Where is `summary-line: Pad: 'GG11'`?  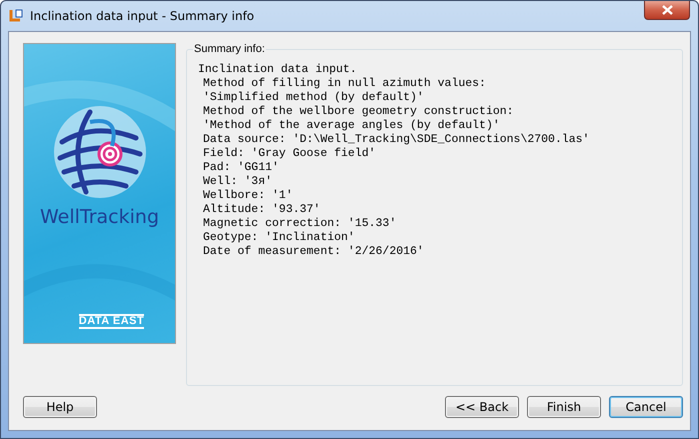 summary-line: Pad: 'GG11' is located at coordinates (240, 168).